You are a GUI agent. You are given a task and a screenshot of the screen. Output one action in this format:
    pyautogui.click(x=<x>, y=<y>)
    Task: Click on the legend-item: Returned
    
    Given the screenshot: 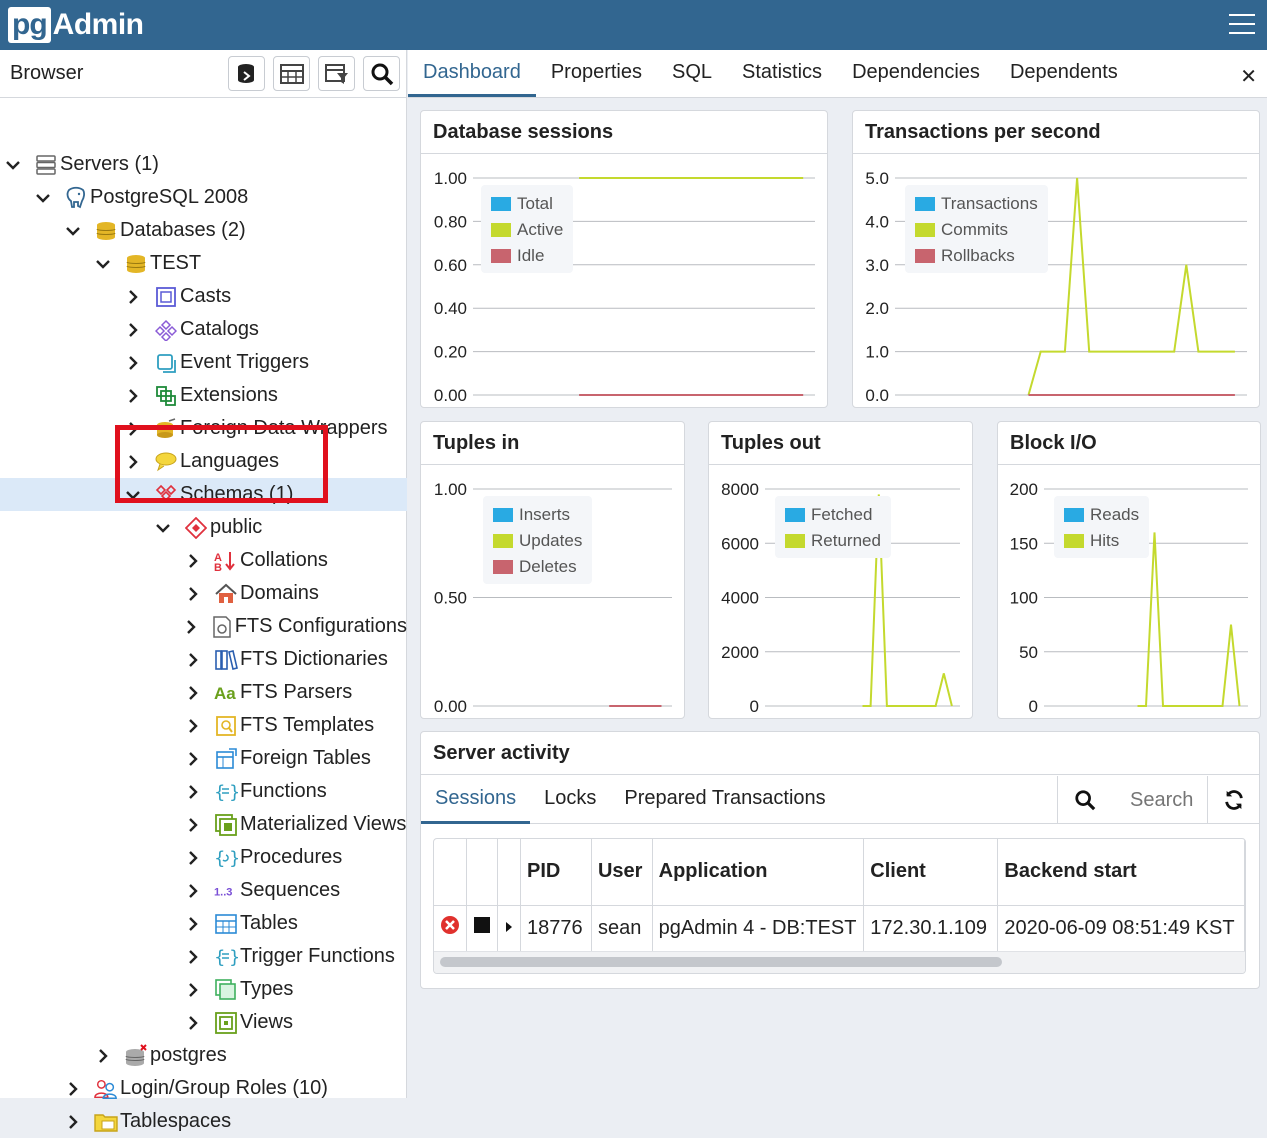 What is the action you would take?
    pyautogui.click(x=833, y=541)
    